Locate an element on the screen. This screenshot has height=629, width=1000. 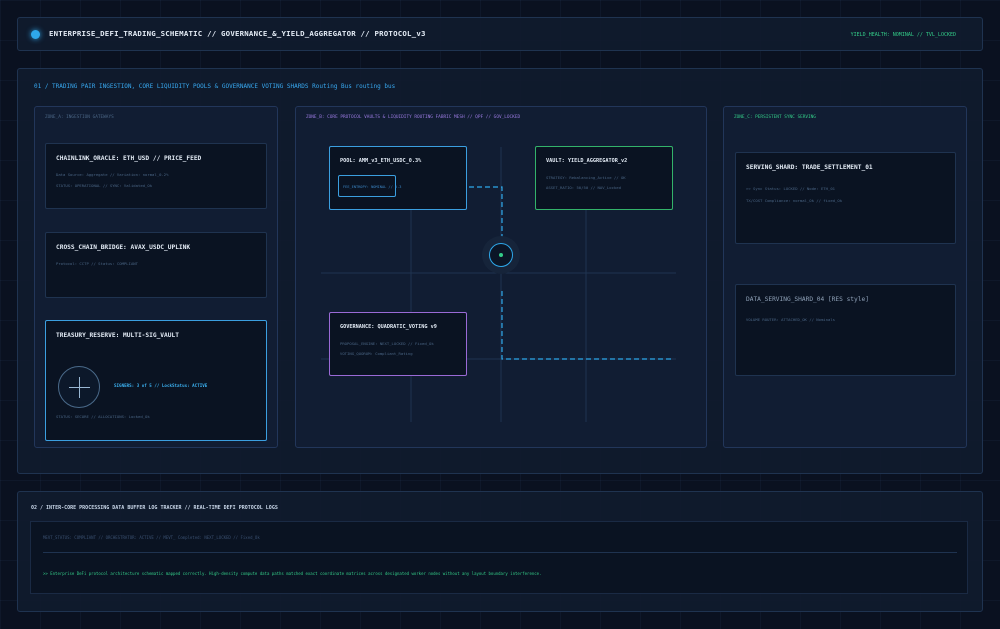
card-title: GOVERNANCE: QUADRATIC_VOTING v9 is located at coordinates (388, 327).